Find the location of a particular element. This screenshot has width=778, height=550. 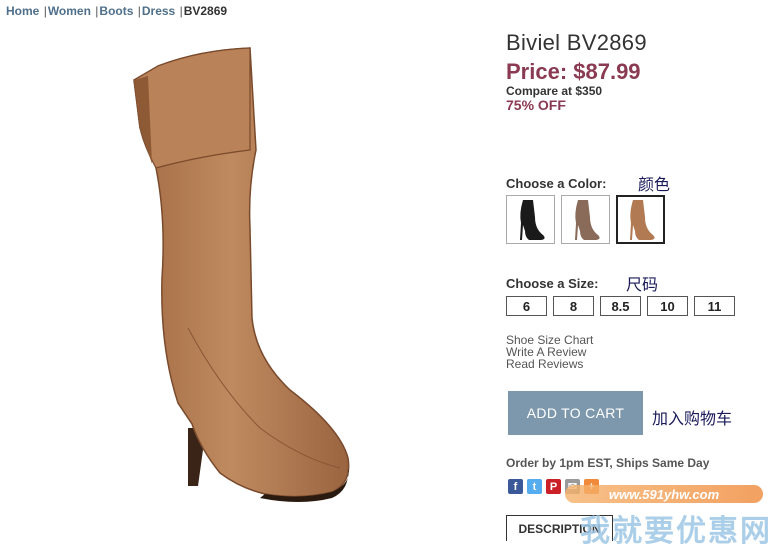

color-swatch-tan is located at coordinates (640, 219).